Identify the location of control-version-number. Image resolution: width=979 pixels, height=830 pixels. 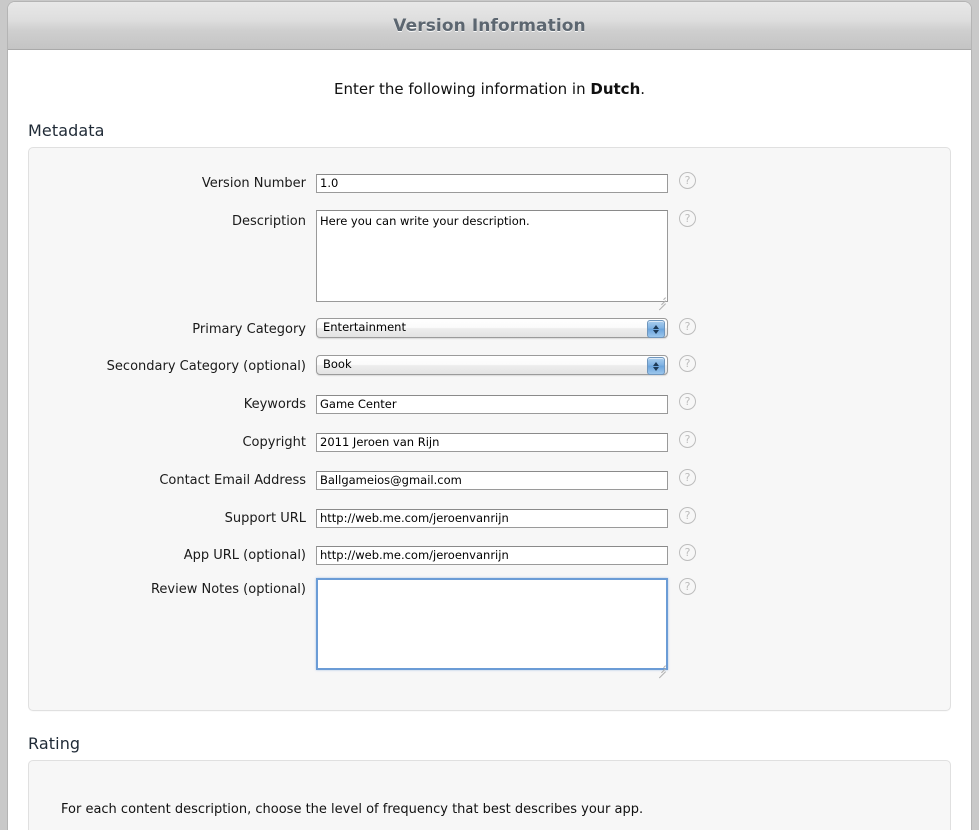
(492, 182).